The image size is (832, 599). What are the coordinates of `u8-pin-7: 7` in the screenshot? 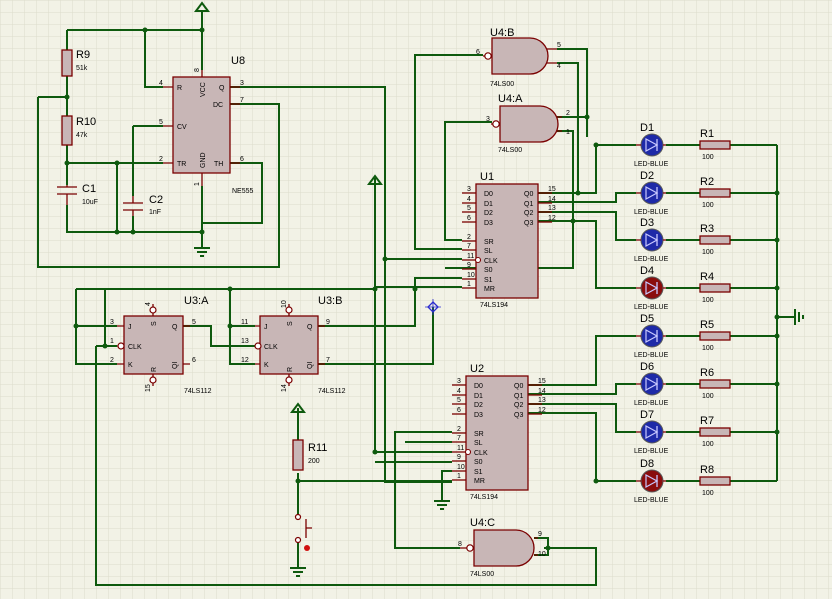 It's located at (242, 100).